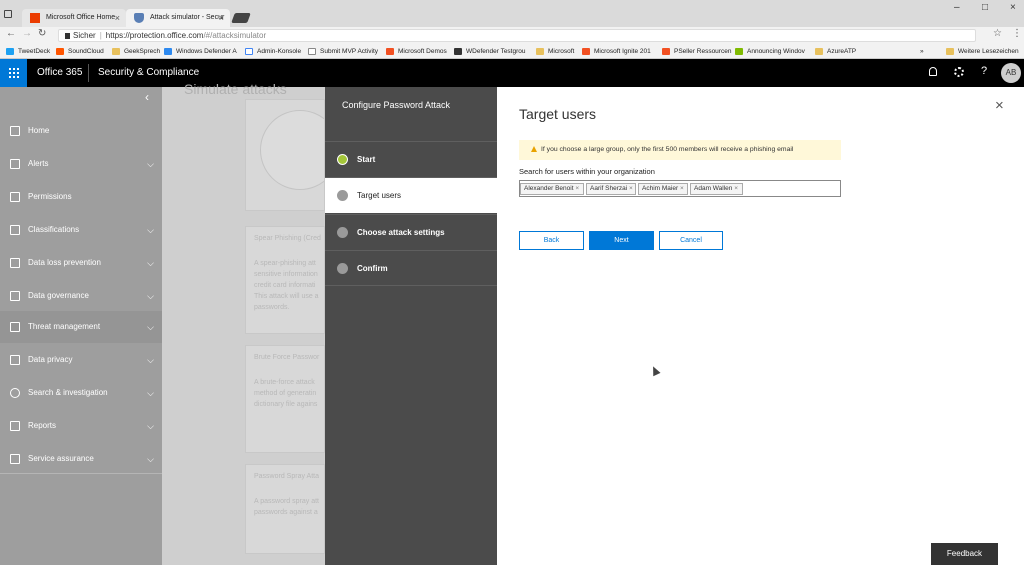 This screenshot has width=1024, height=565. I want to click on attack-card-top, so click(285, 155).